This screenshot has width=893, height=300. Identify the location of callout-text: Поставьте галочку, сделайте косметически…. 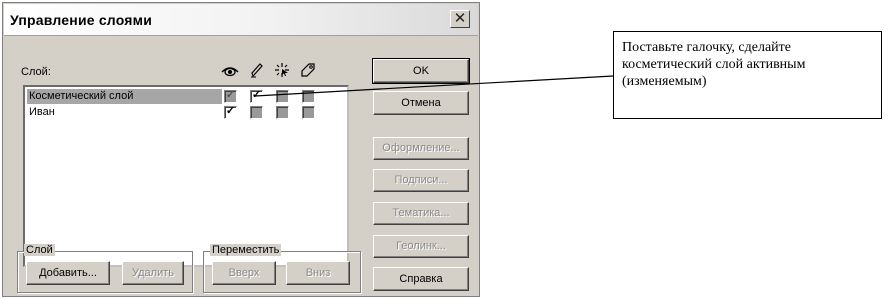
(714, 64).